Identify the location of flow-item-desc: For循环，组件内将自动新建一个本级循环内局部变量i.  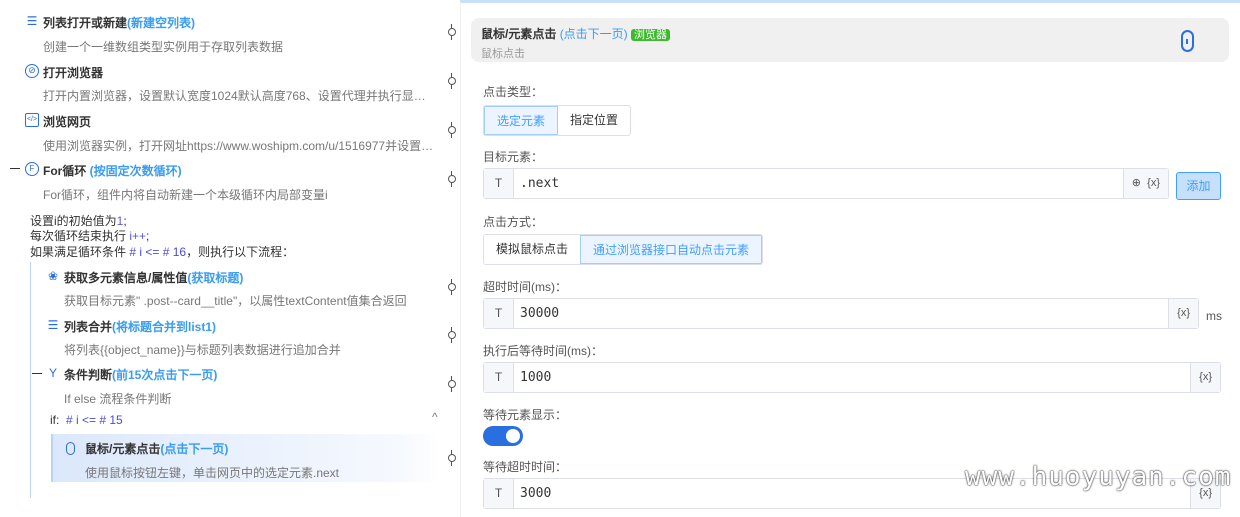
(185, 195).